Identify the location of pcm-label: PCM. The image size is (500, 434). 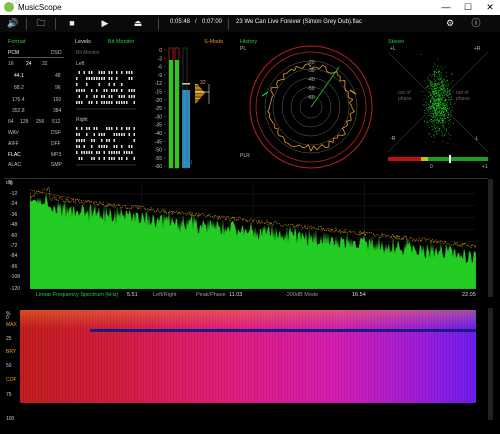
(14, 53).